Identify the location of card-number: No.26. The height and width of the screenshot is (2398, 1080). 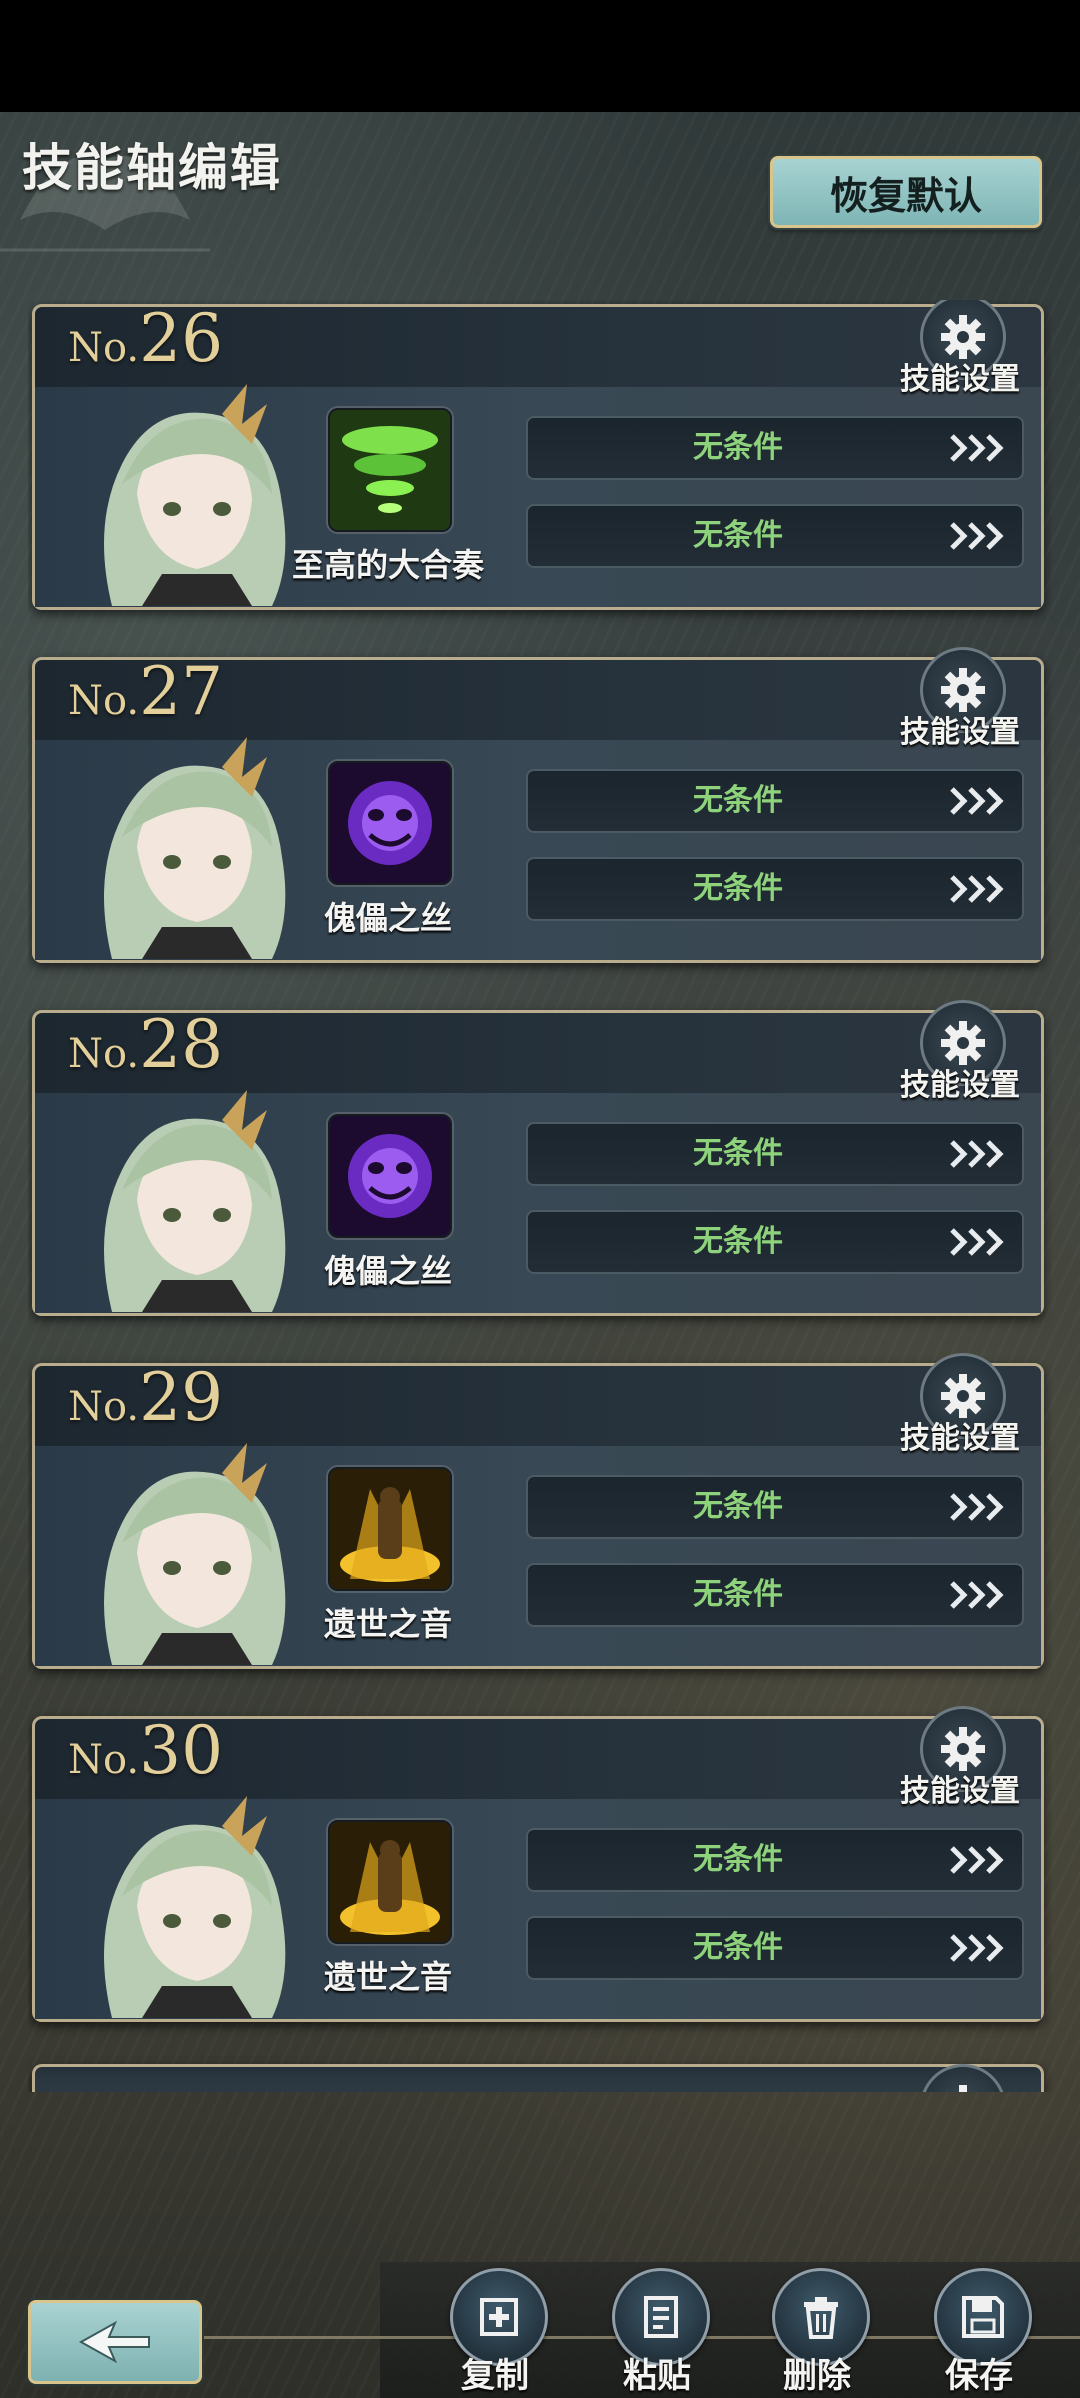
(146, 338).